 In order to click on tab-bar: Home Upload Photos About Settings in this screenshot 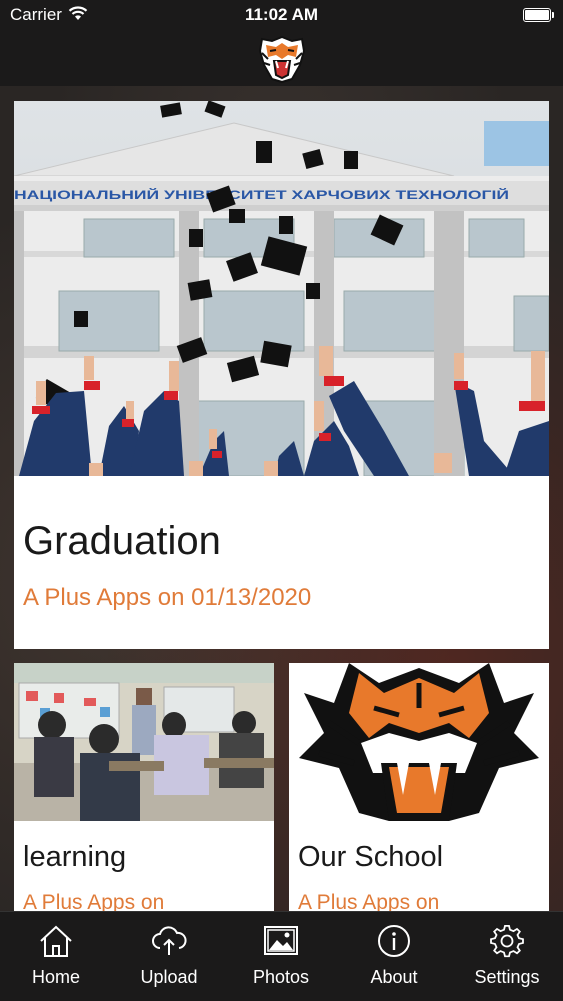, I will do `click(281, 956)`.